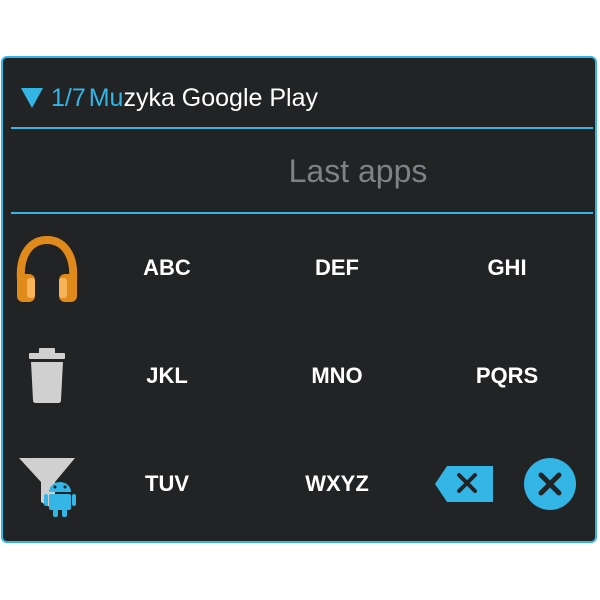 This screenshot has height=600, width=600. Describe the element at coordinates (220, 98) in the screenshot. I see `app-name-rest: zyka Google Play` at that location.